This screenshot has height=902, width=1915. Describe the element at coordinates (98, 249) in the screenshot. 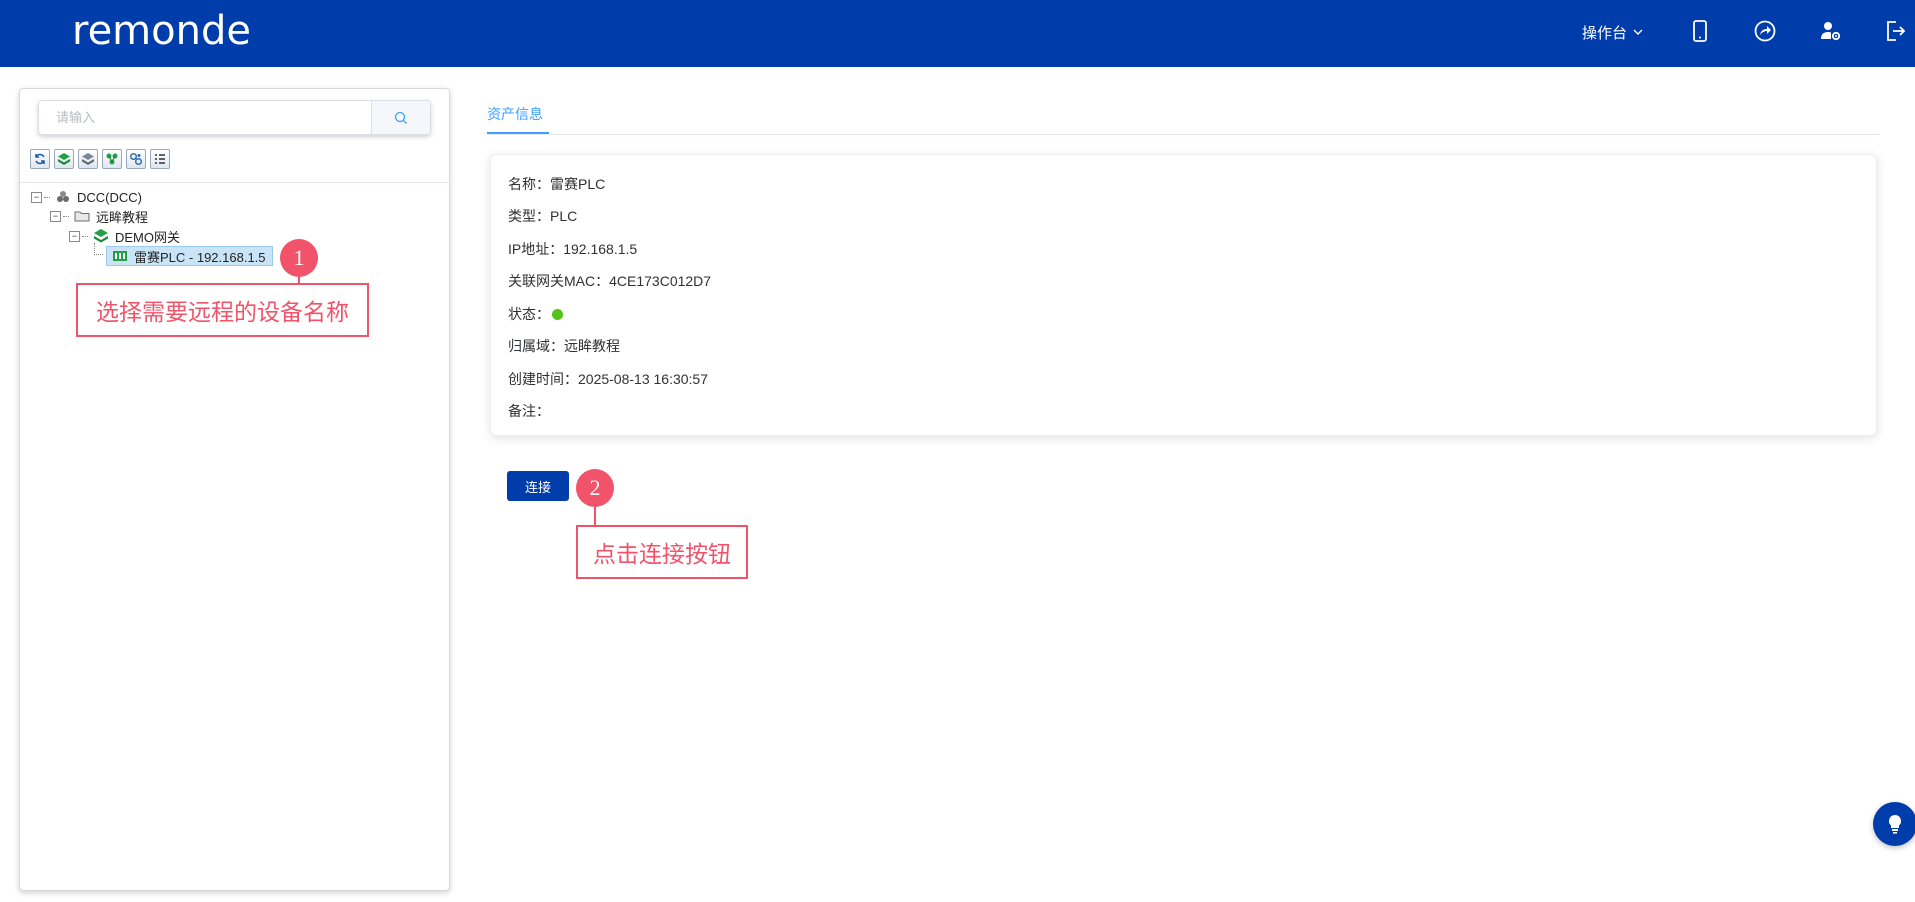

I see `tree-connector` at that location.